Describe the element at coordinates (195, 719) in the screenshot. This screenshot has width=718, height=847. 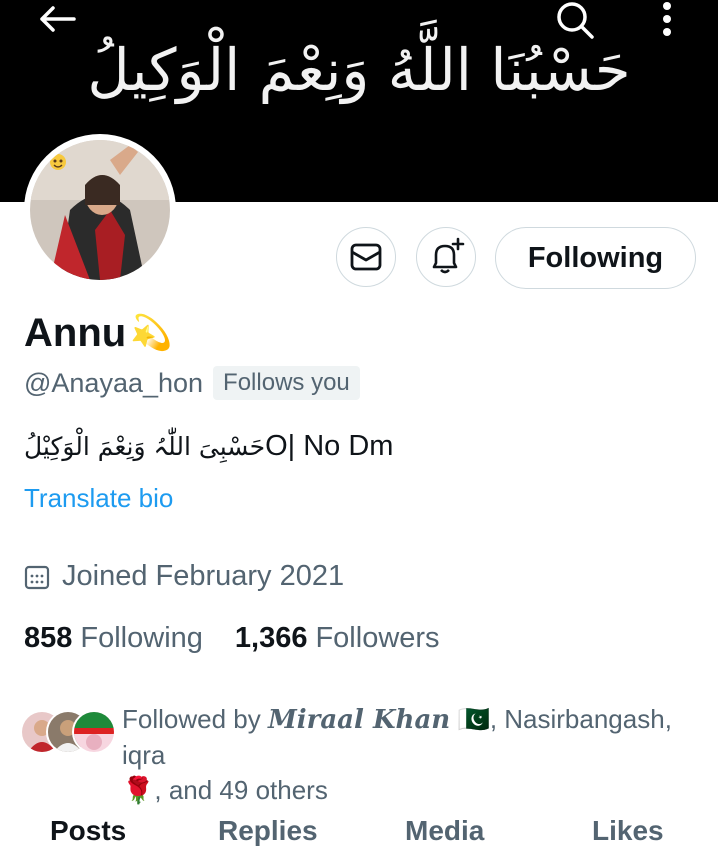
I see `followed-by-prefix: Followed by` at that location.